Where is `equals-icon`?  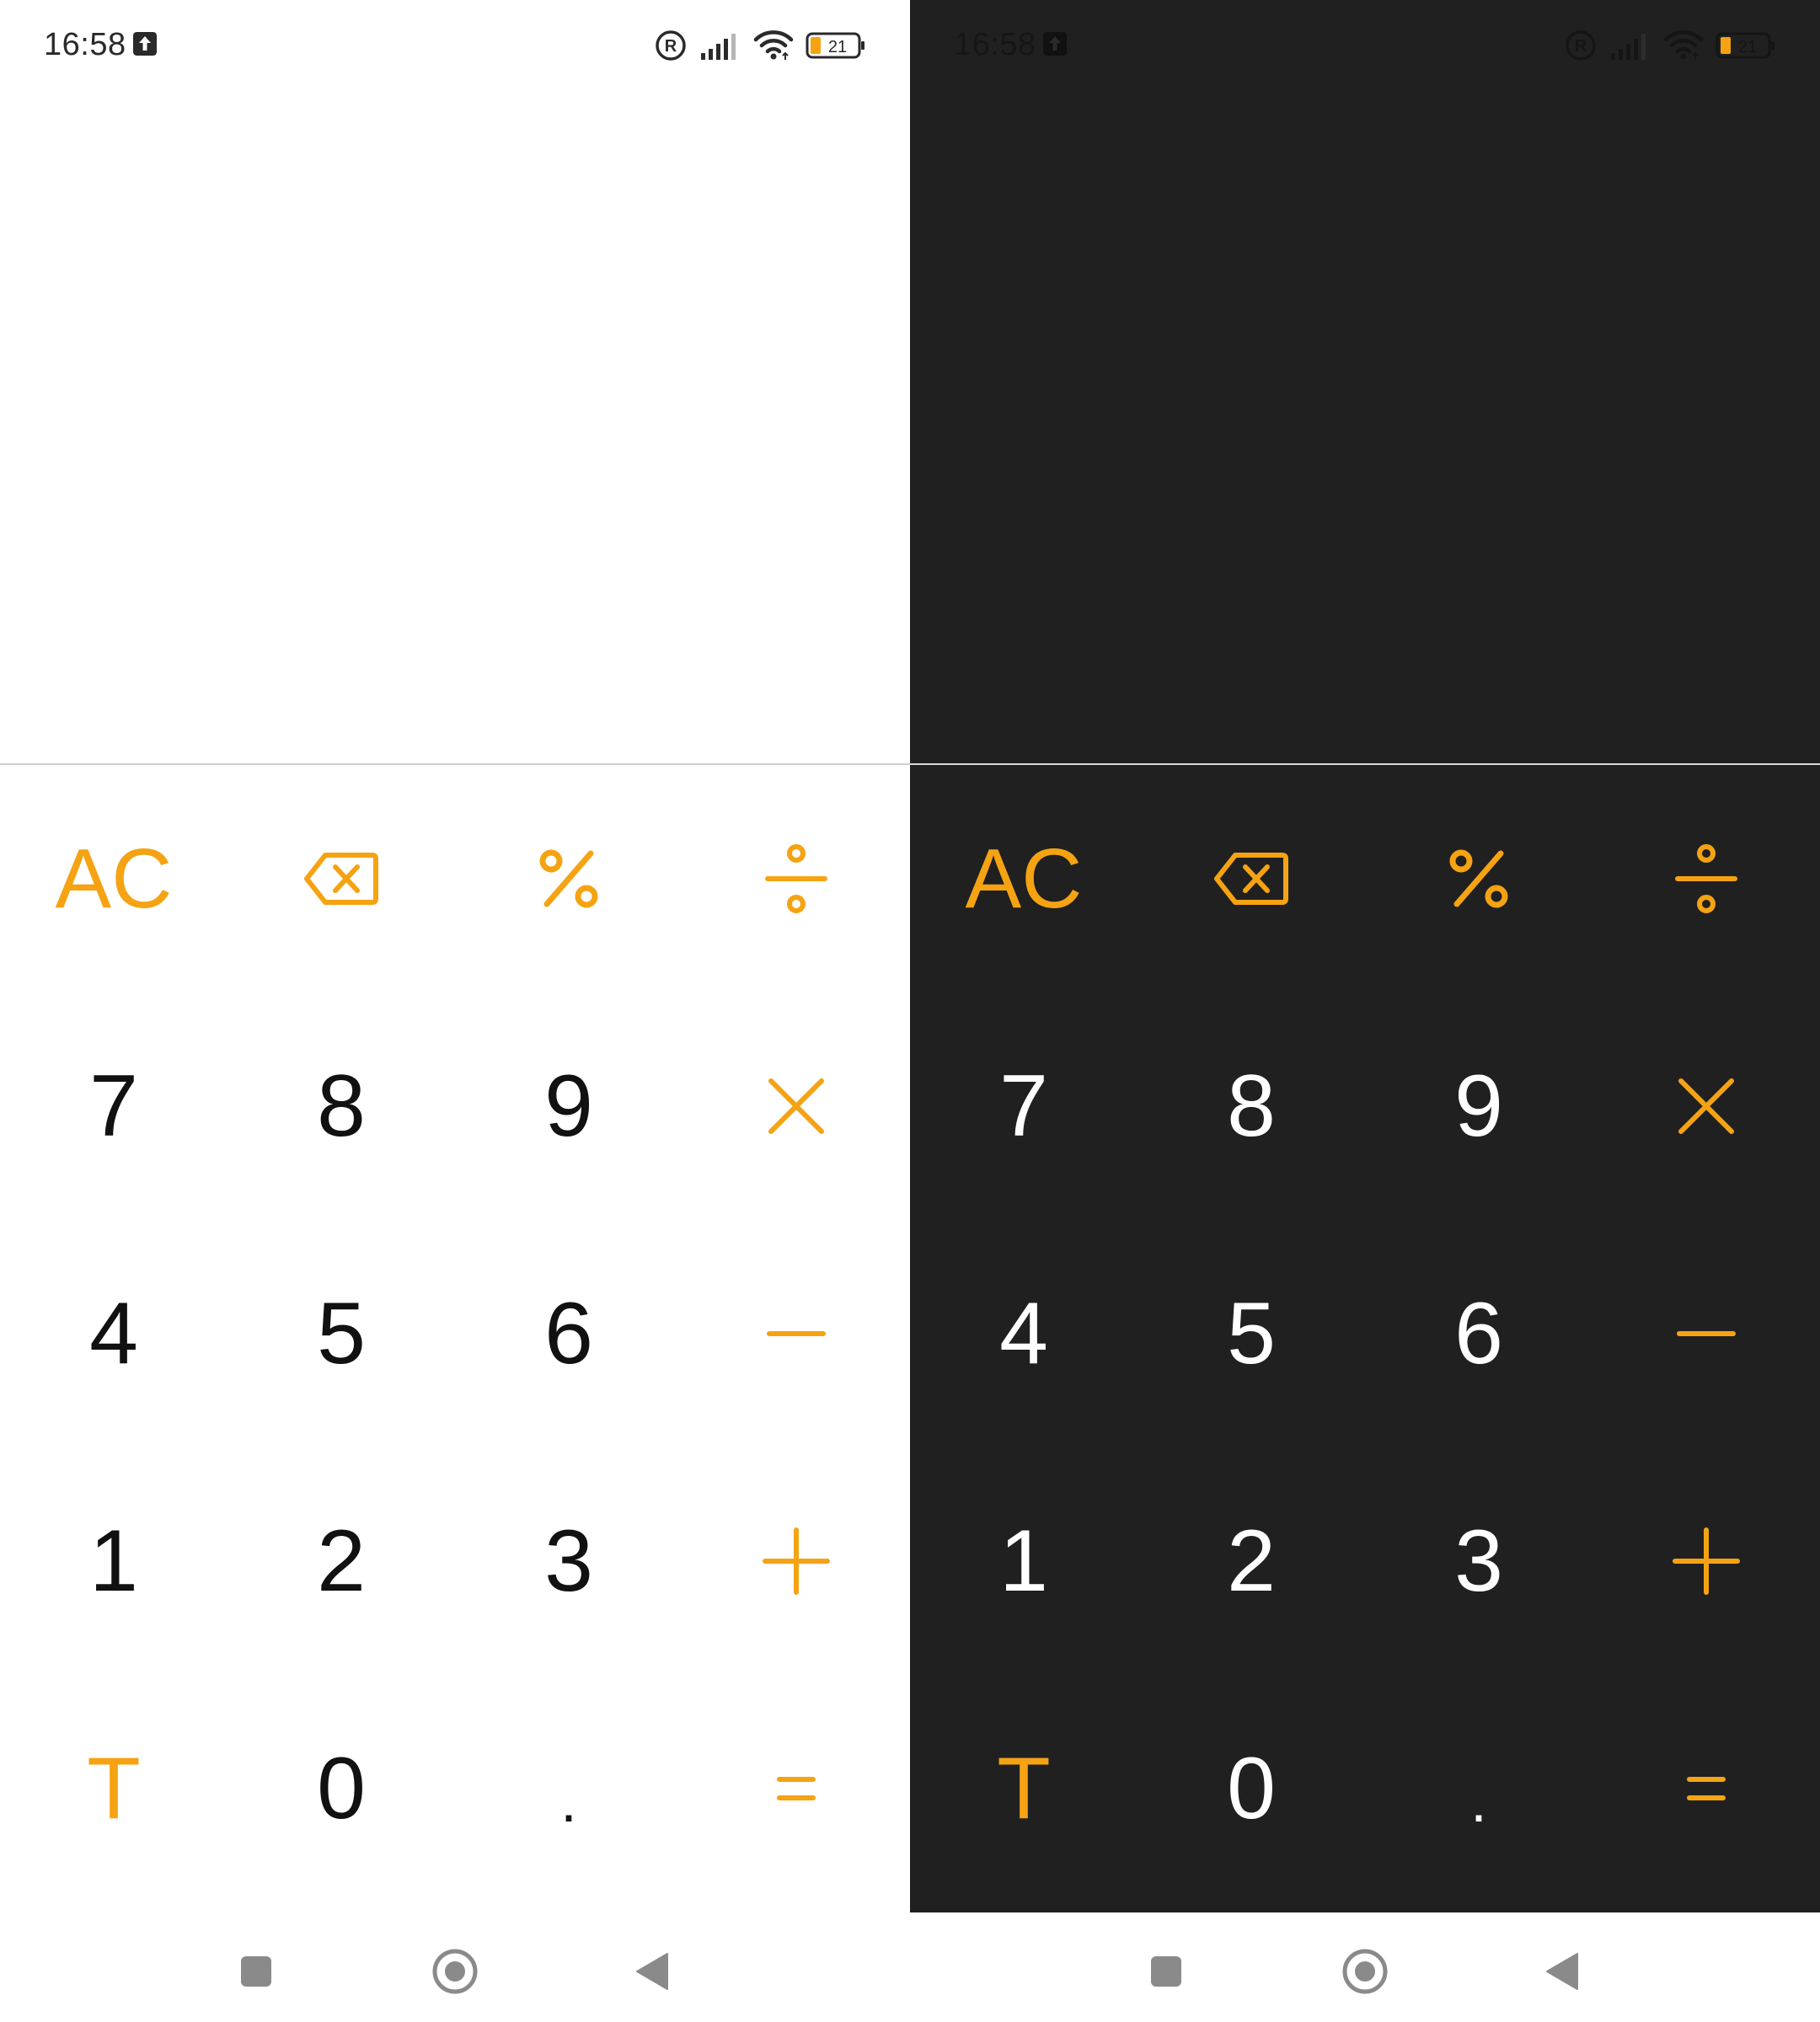 equals-icon is located at coordinates (1706, 1788).